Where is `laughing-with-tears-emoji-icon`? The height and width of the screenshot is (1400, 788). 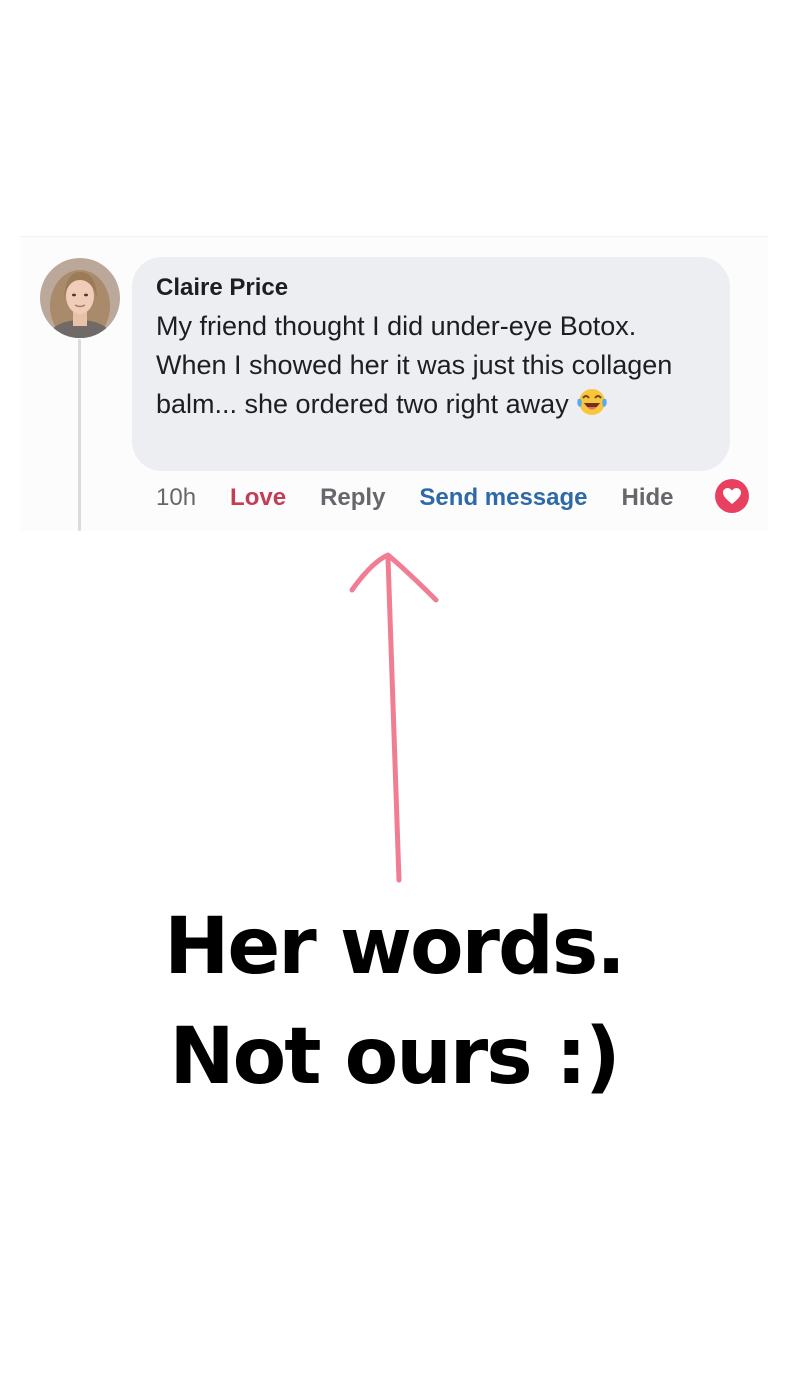 laughing-with-tears-emoji-icon is located at coordinates (592, 406).